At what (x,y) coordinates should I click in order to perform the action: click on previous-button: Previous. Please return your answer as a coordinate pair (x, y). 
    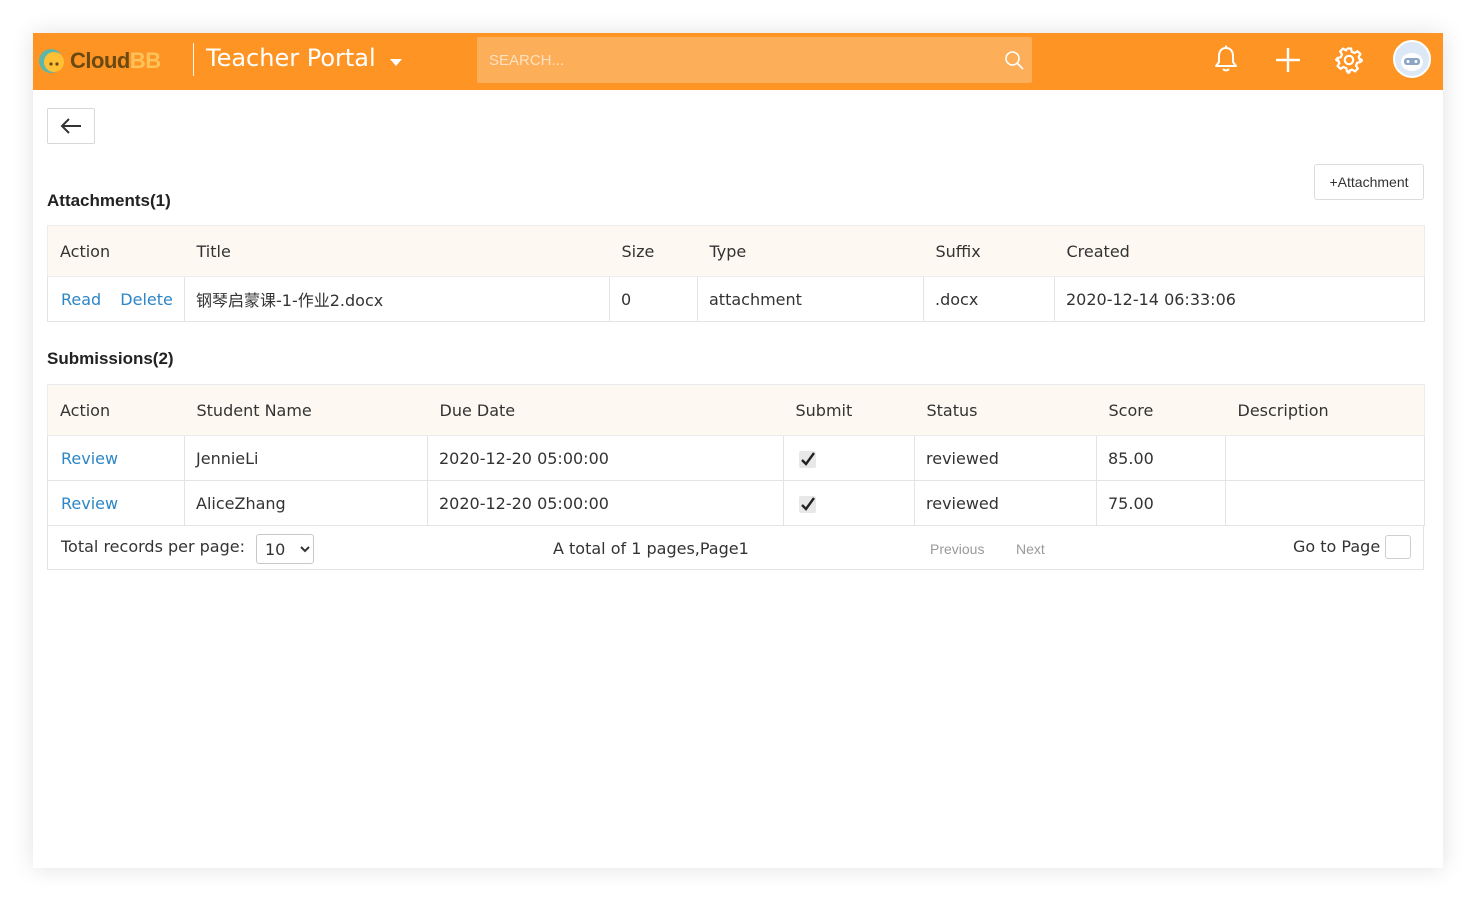
    Looking at the image, I should click on (957, 549).